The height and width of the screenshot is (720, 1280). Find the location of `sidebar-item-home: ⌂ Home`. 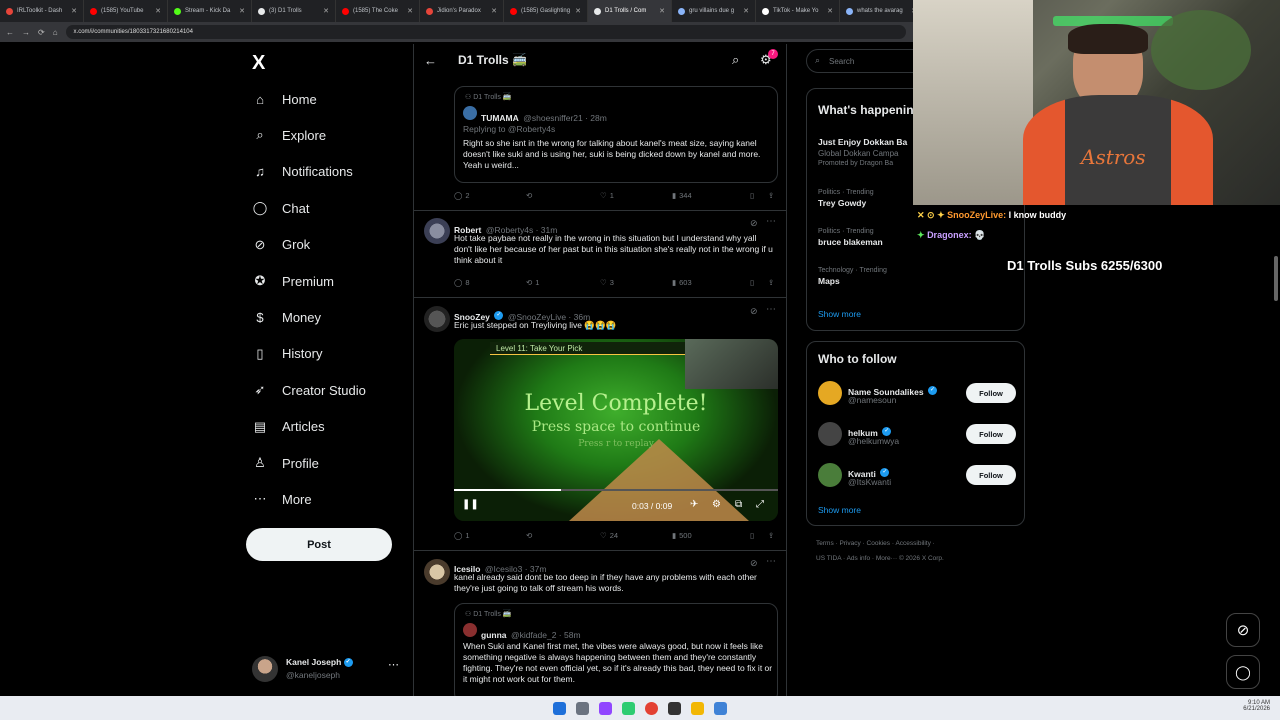

sidebar-item-home: ⌂ Home is located at coordinates (284, 99).